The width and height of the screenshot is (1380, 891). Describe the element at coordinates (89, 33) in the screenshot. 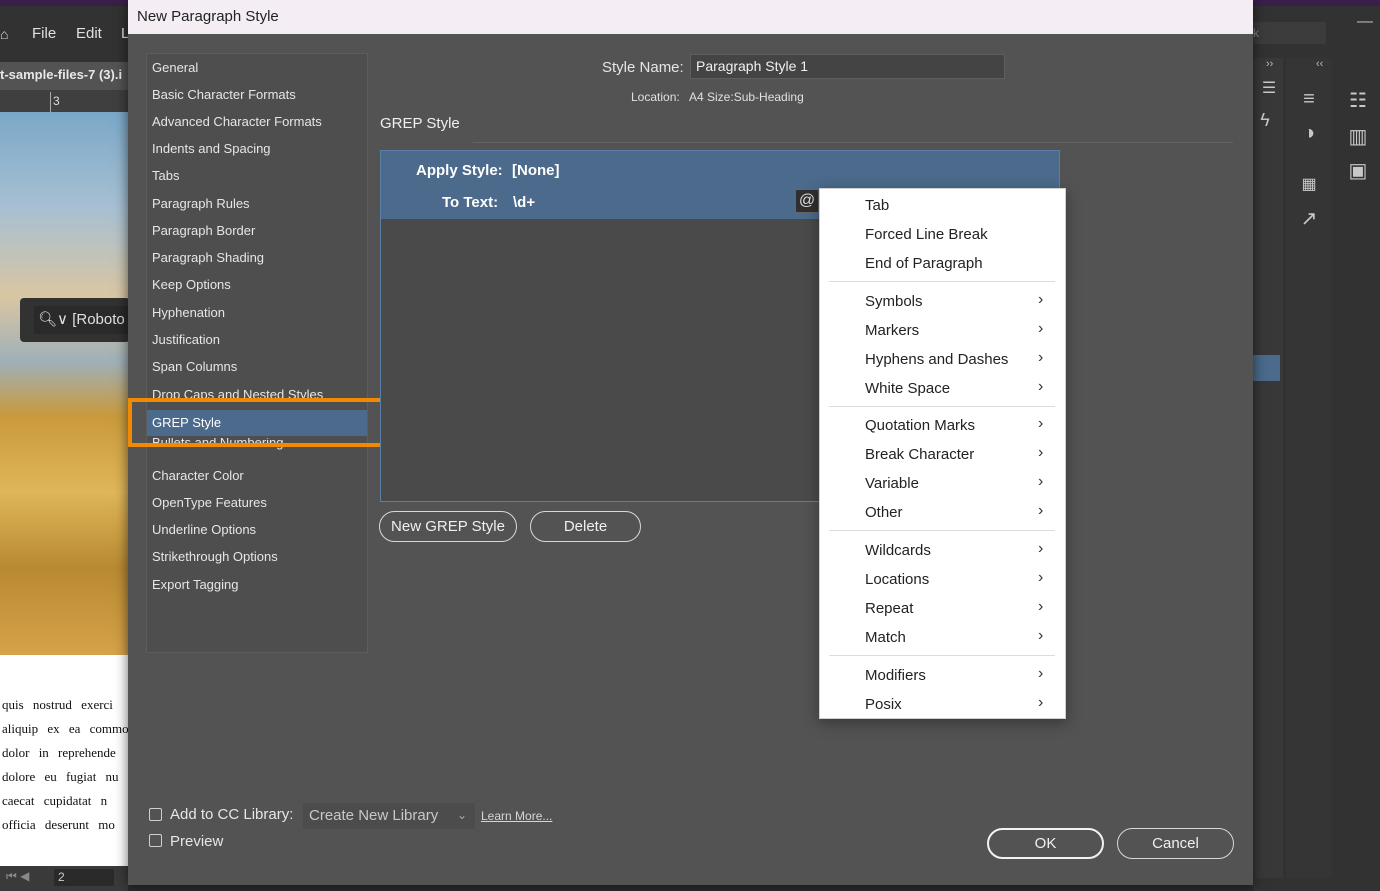

I see `menu-edit: Edit` at that location.